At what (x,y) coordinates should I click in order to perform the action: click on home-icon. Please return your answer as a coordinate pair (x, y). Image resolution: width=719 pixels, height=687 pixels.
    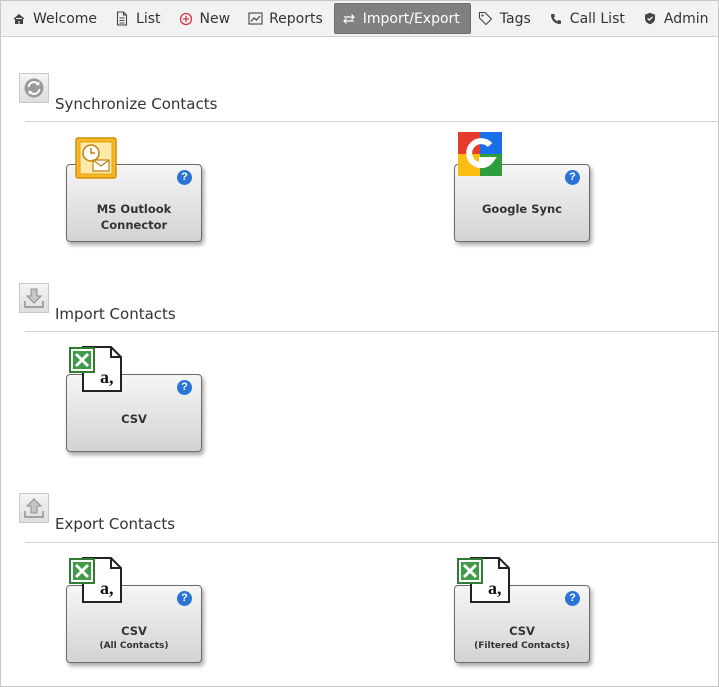
    Looking at the image, I should click on (19, 19).